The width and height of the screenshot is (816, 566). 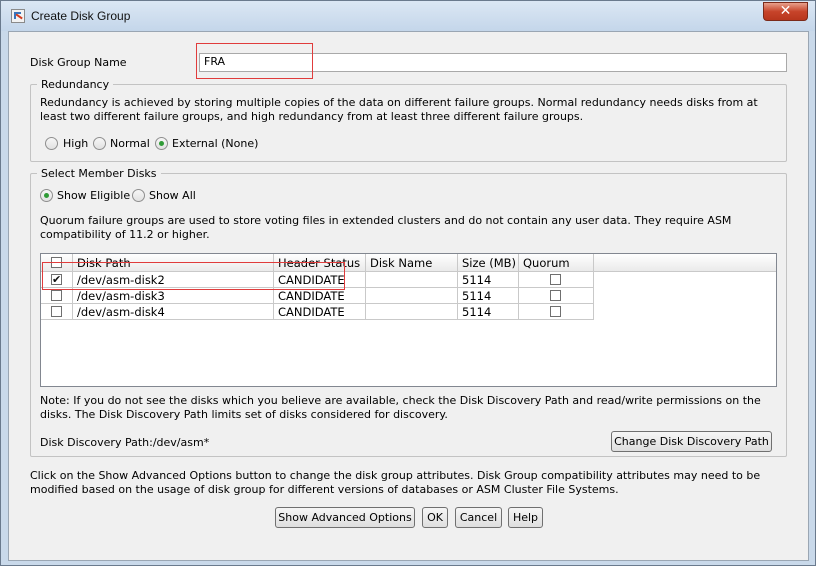 I want to click on table-row: /dev/asm-disk2 CANDIDATE 5114, so click(x=317, y=280).